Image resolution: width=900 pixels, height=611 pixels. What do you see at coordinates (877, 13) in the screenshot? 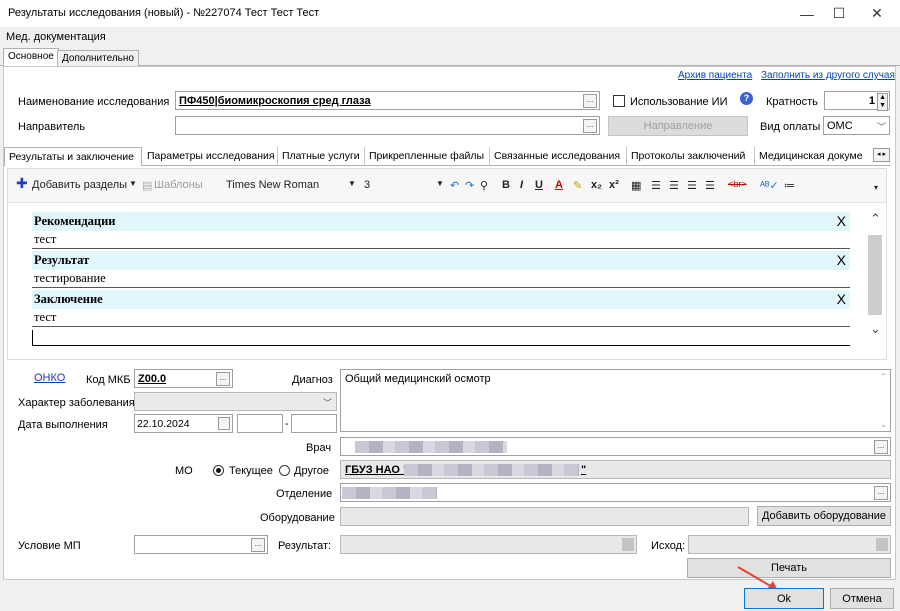
I see `close-window-button: ✕` at bounding box center [877, 13].